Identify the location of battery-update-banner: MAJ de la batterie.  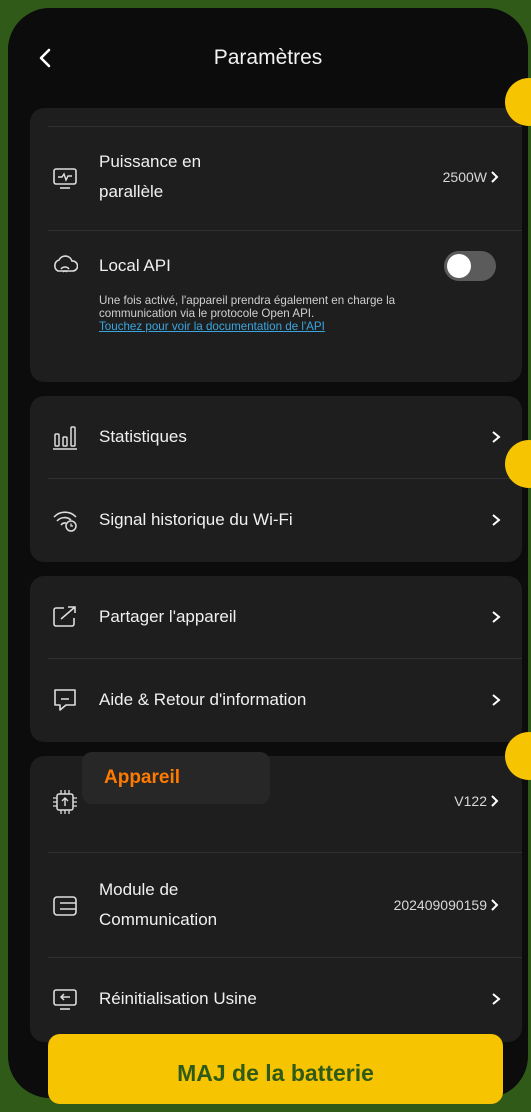
(275, 1069).